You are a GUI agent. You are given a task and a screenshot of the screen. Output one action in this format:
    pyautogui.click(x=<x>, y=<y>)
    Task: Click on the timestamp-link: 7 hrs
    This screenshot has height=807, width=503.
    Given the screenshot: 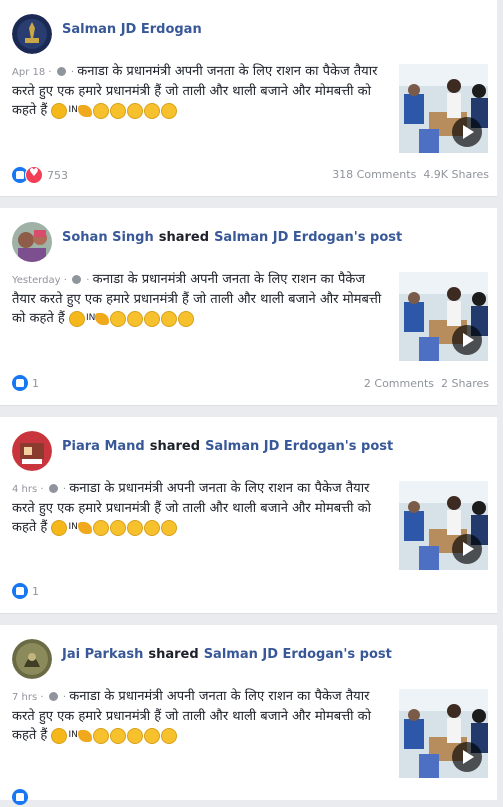 What is the action you would take?
    pyautogui.click(x=24, y=697)
    